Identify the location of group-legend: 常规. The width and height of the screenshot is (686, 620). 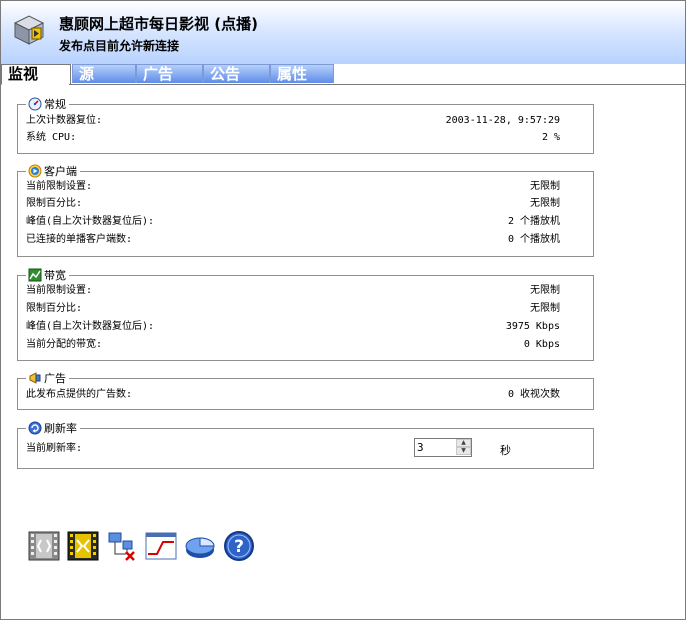
(47, 104).